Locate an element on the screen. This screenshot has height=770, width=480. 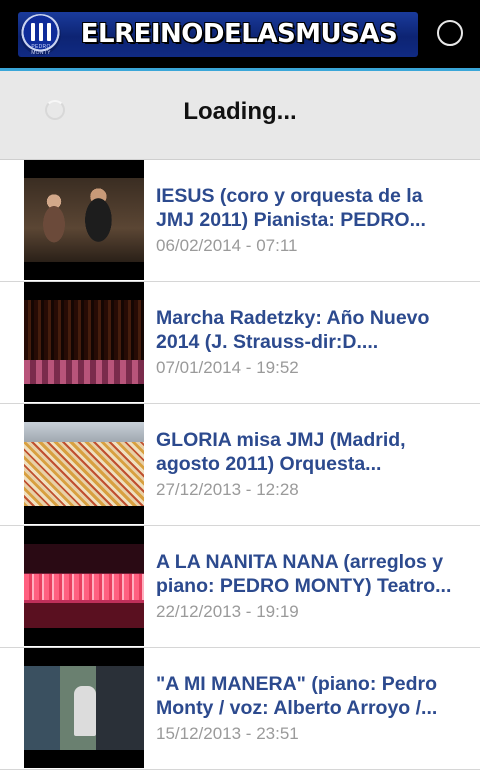
video-date: 27/12/2013 - 12:28 is located at coordinates (227, 489).